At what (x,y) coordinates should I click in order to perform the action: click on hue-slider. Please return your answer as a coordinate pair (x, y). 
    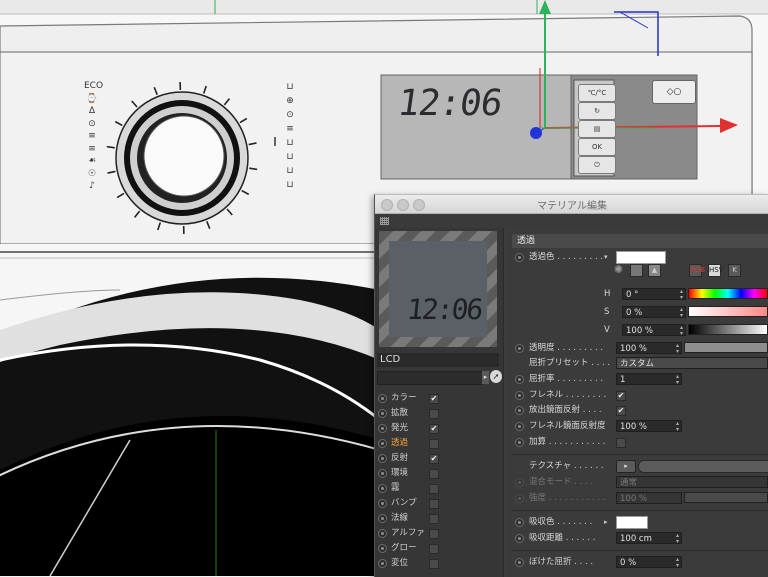
    Looking at the image, I should click on (728, 293).